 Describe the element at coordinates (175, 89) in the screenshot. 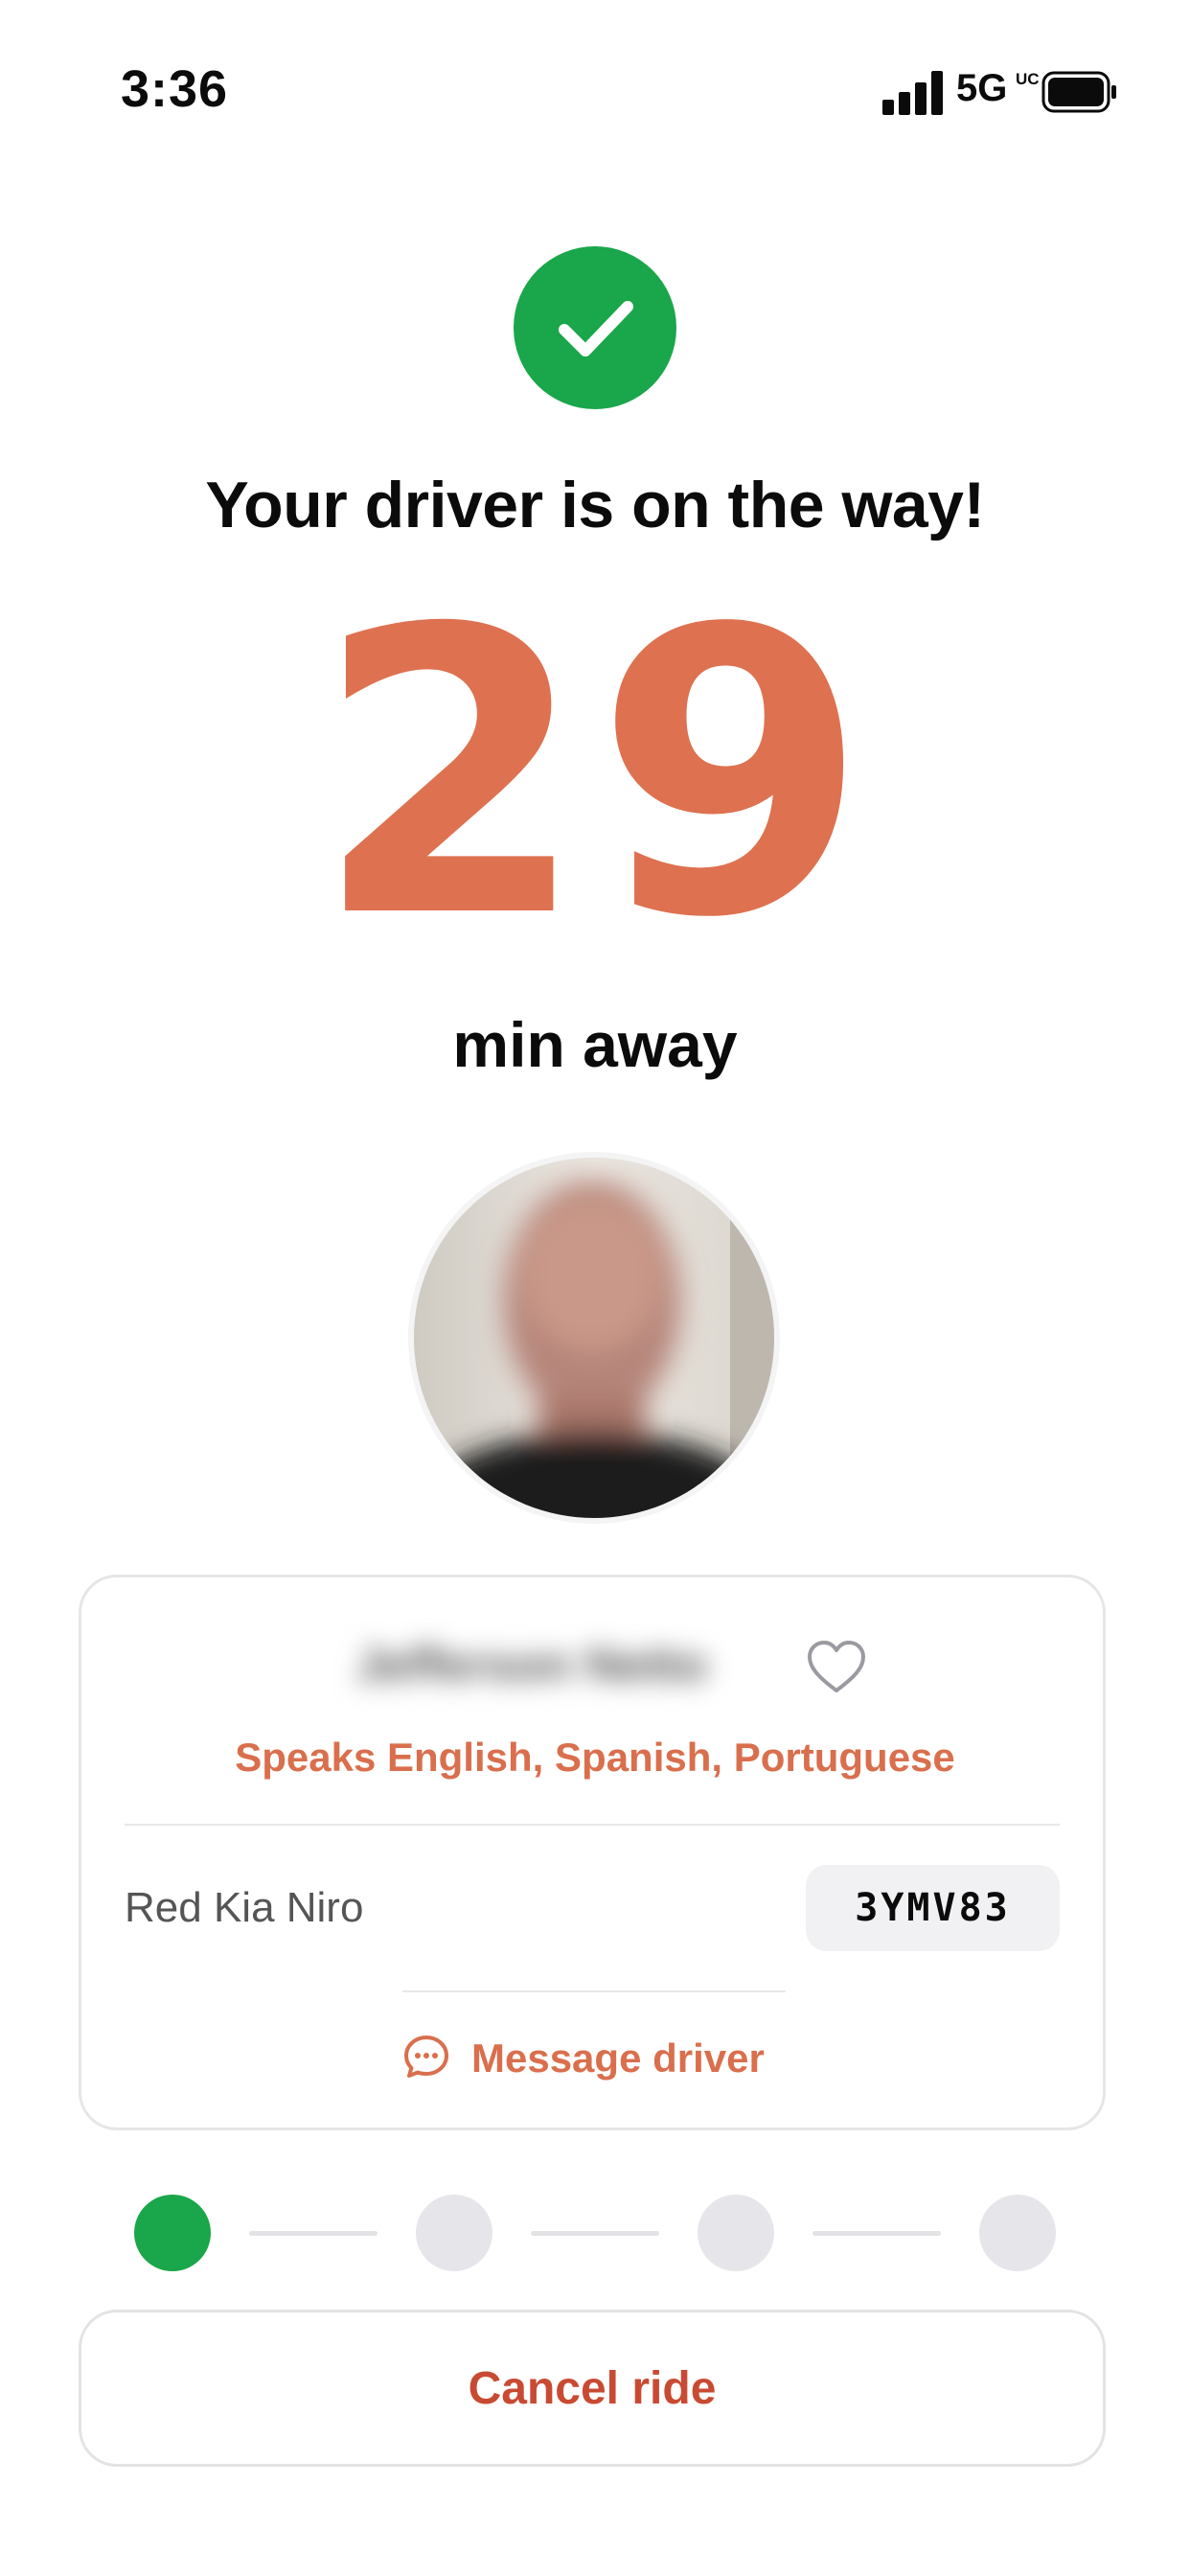

I see `status-time: 3:36` at that location.